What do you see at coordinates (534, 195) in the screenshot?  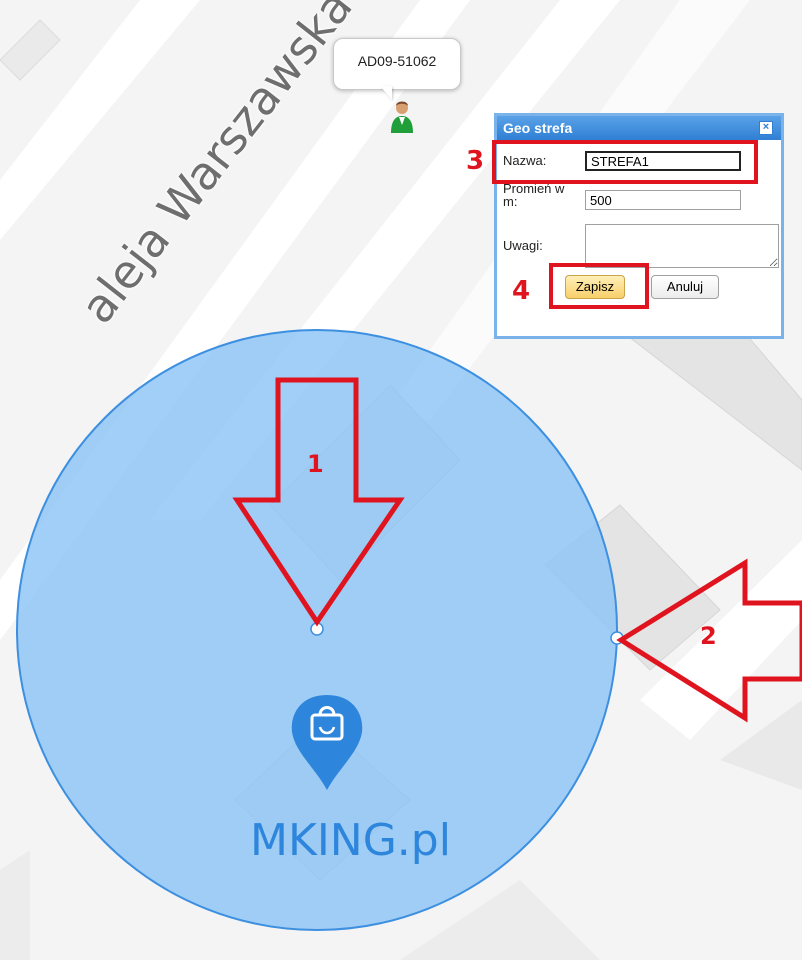 I see `radius-label: Promień w m:` at bounding box center [534, 195].